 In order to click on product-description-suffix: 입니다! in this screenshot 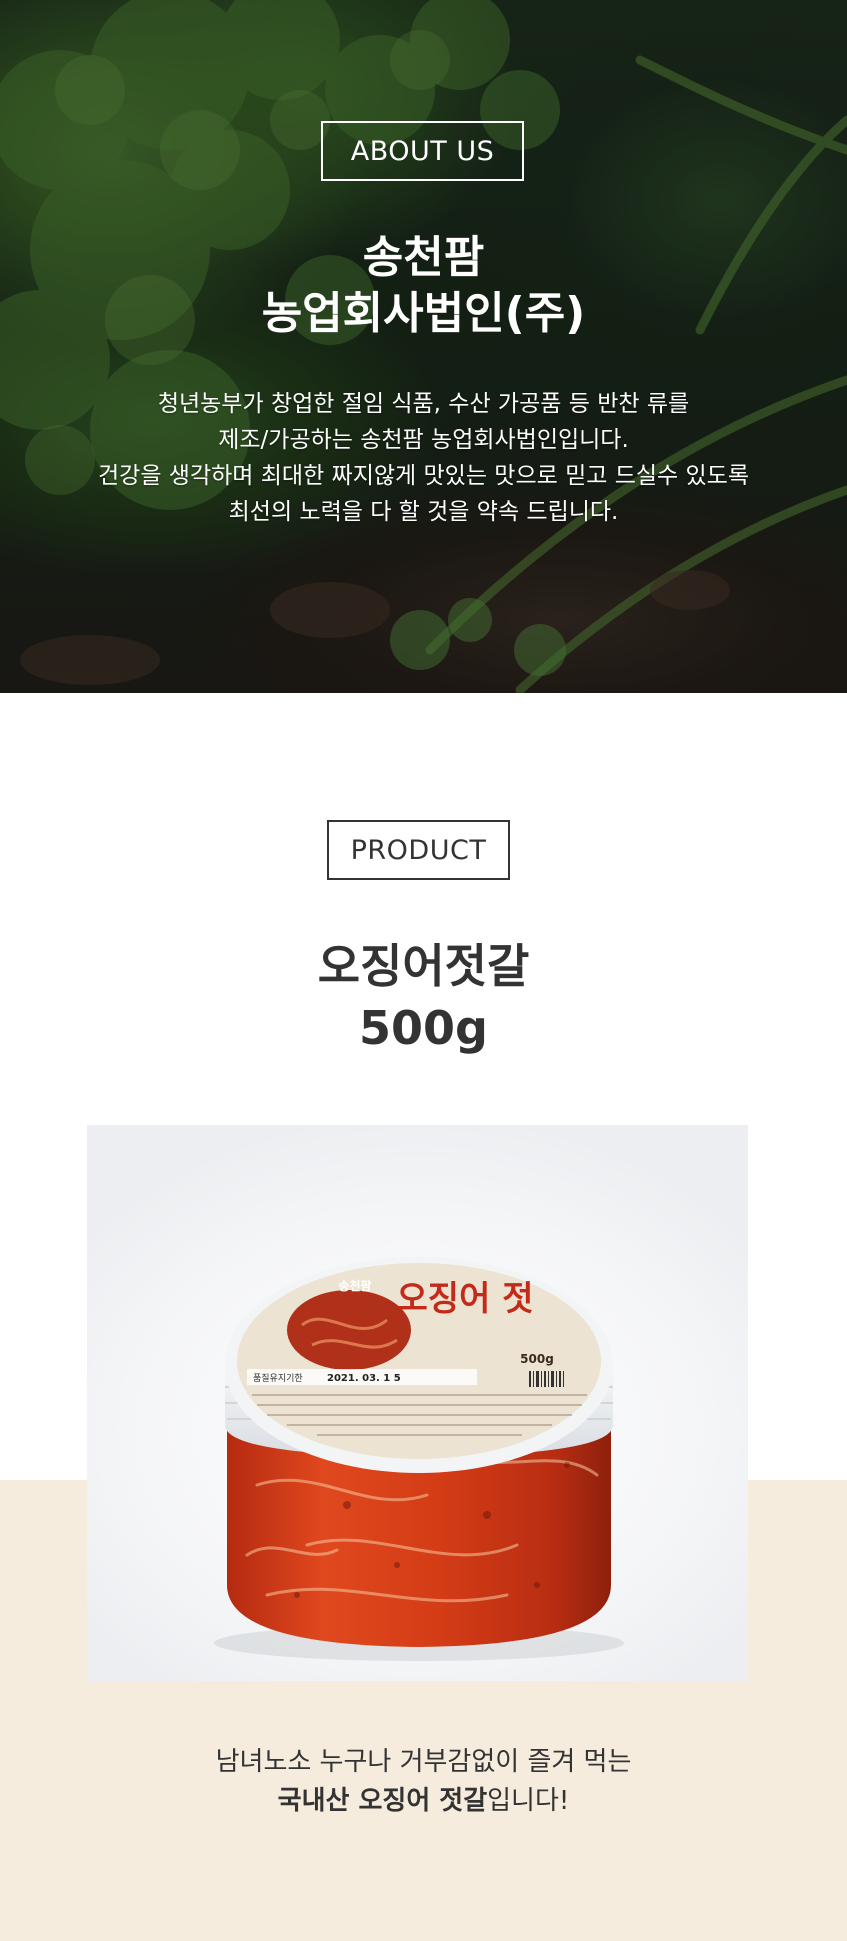, I will do `click(528, 1801)`.